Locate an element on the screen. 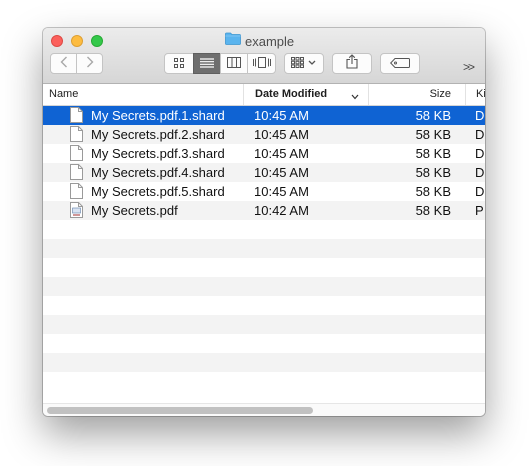  zoom-window-button is located at coordinates (97, 41).